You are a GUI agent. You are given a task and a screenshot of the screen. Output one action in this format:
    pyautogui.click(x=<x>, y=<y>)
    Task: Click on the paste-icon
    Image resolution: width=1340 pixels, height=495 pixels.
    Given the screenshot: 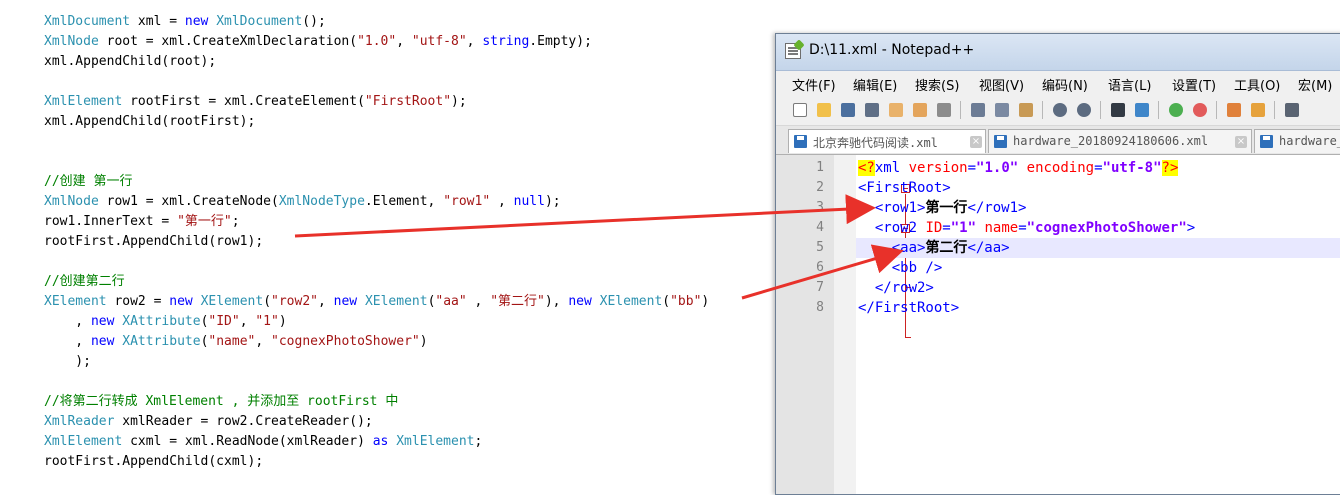 What is the action you would take?
    pyautogui.click(x=1026, y=110)
    